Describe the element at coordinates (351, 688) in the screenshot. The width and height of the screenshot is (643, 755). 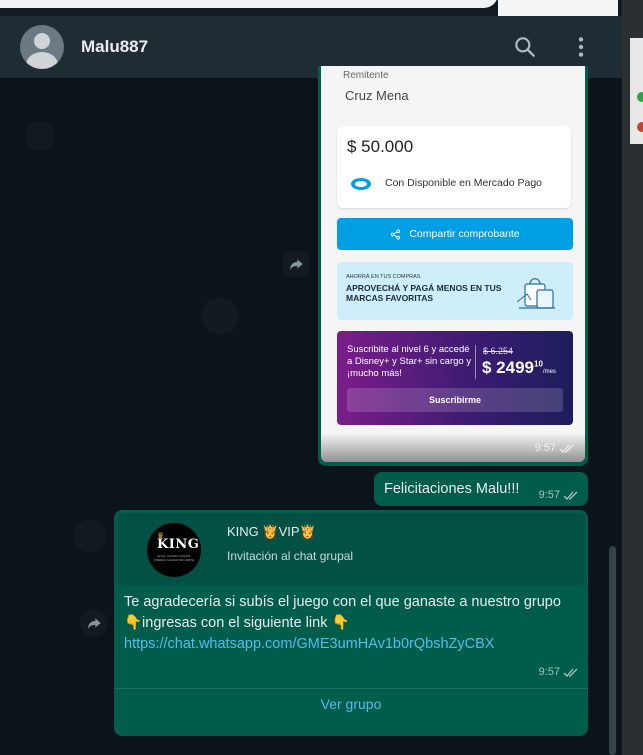
I see `invite-divider` at that location.